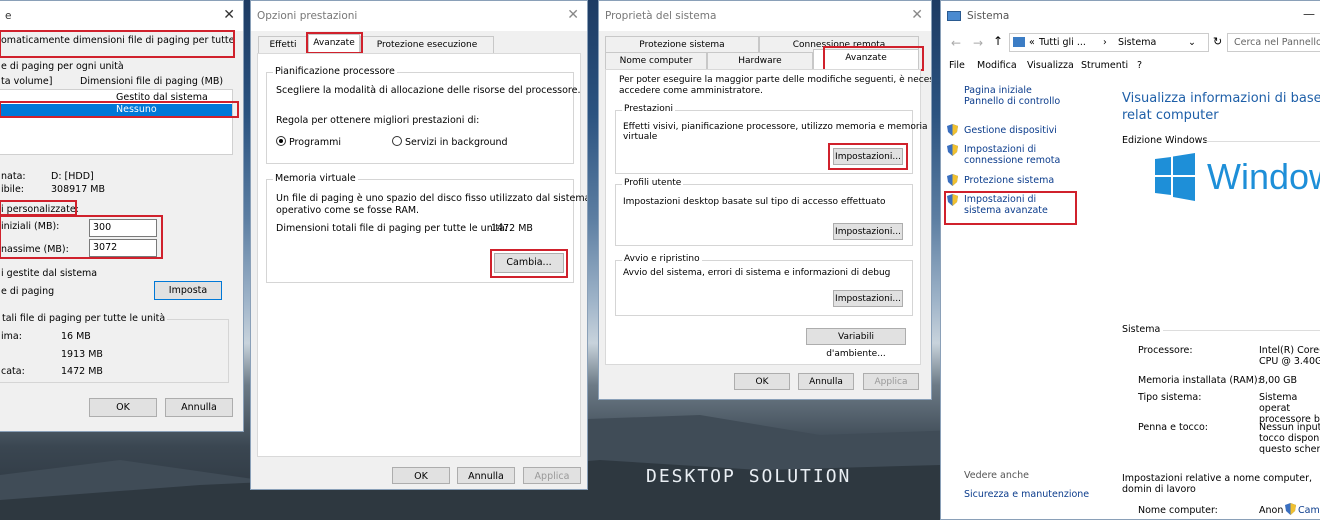 The width and height of the screenshot is (1320, 520). What do you see at coordinates (996, 475) in the screenshot?
I see `see-also-label: Vedere anche` at bounding box center [996, 475].